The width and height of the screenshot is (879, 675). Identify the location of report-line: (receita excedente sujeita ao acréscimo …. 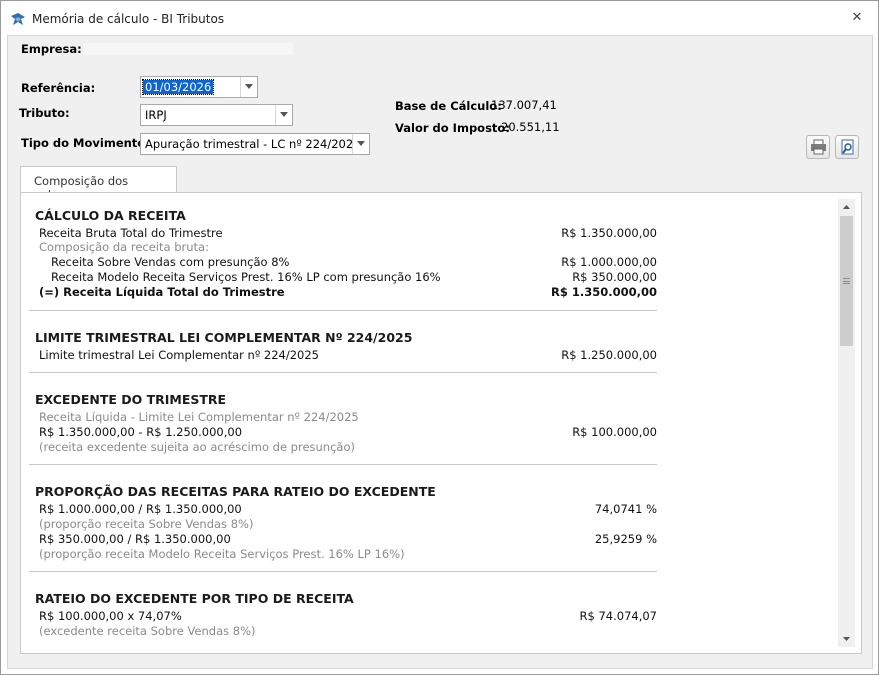
(197, 447).